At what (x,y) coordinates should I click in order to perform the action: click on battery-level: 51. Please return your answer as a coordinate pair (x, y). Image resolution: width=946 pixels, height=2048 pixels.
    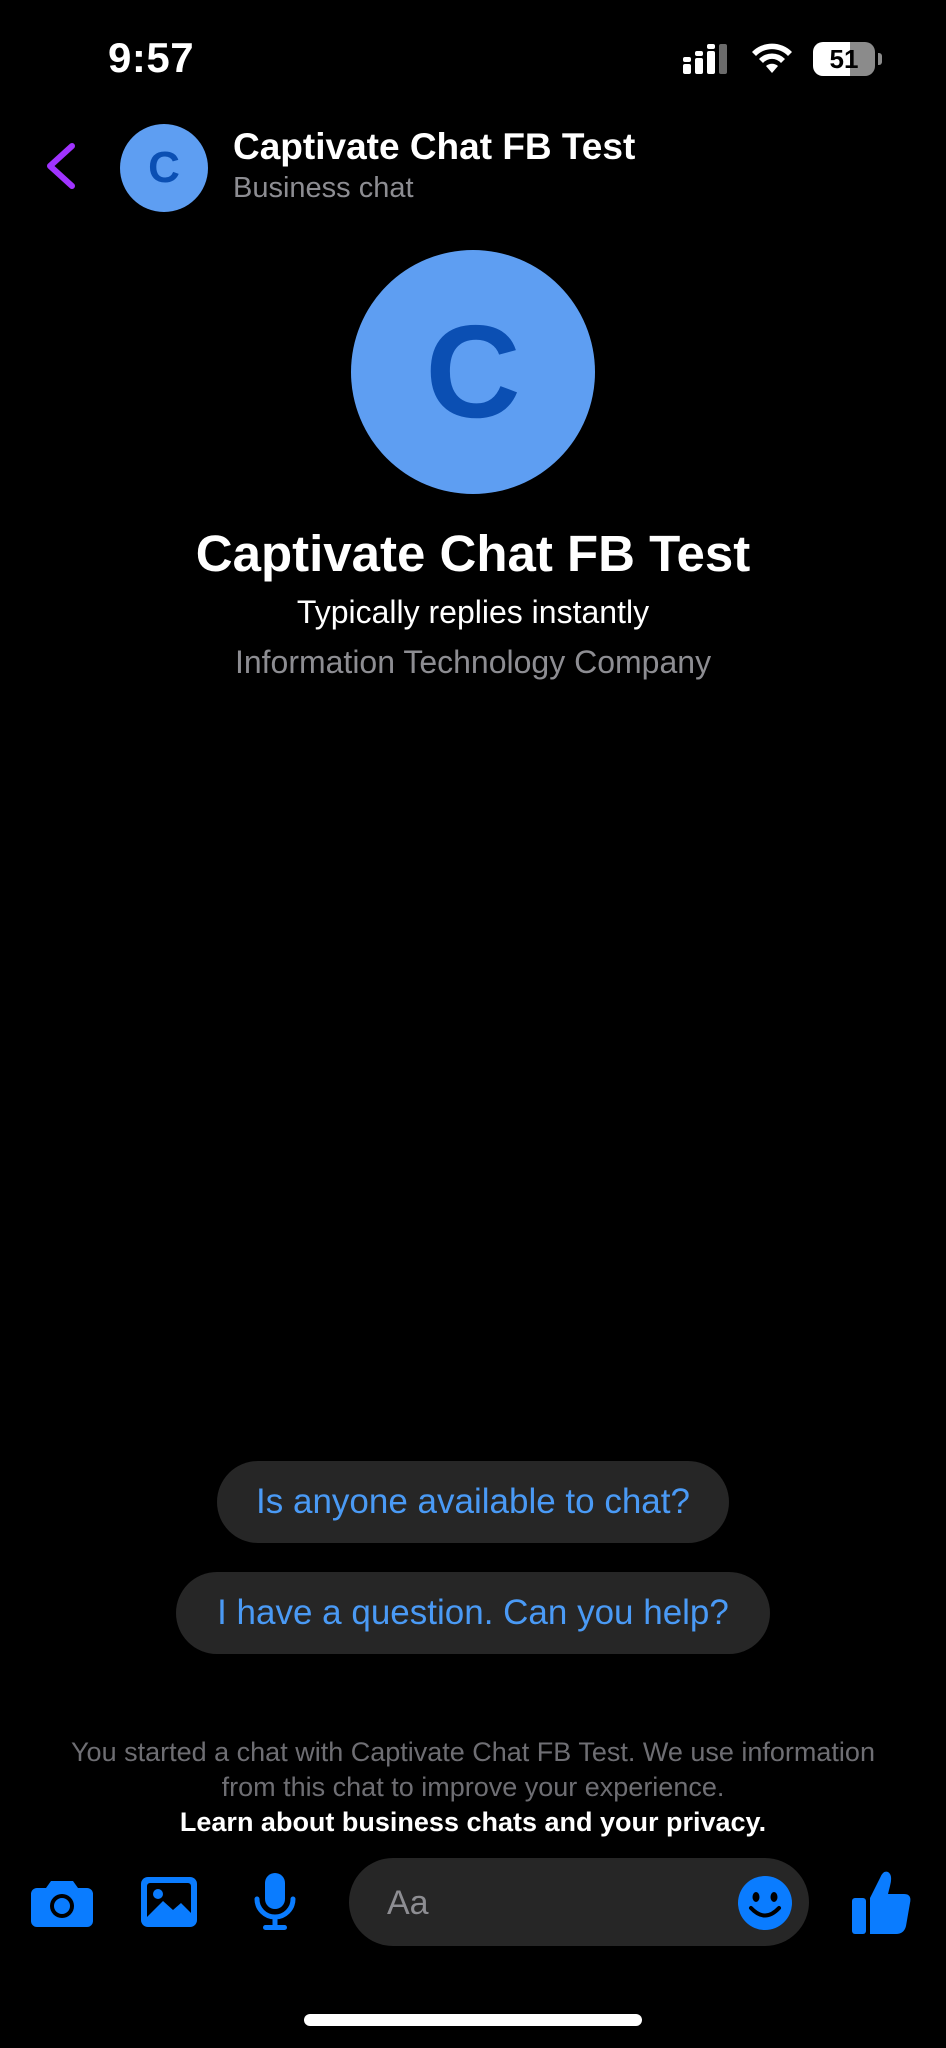
    Looking at the image, I should click on (844, 59).